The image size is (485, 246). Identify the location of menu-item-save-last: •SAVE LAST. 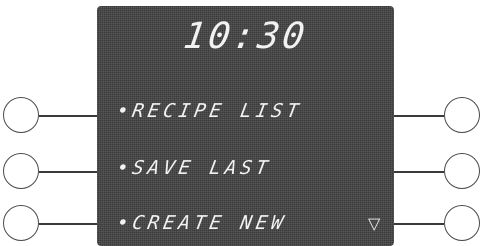
(194, 168).